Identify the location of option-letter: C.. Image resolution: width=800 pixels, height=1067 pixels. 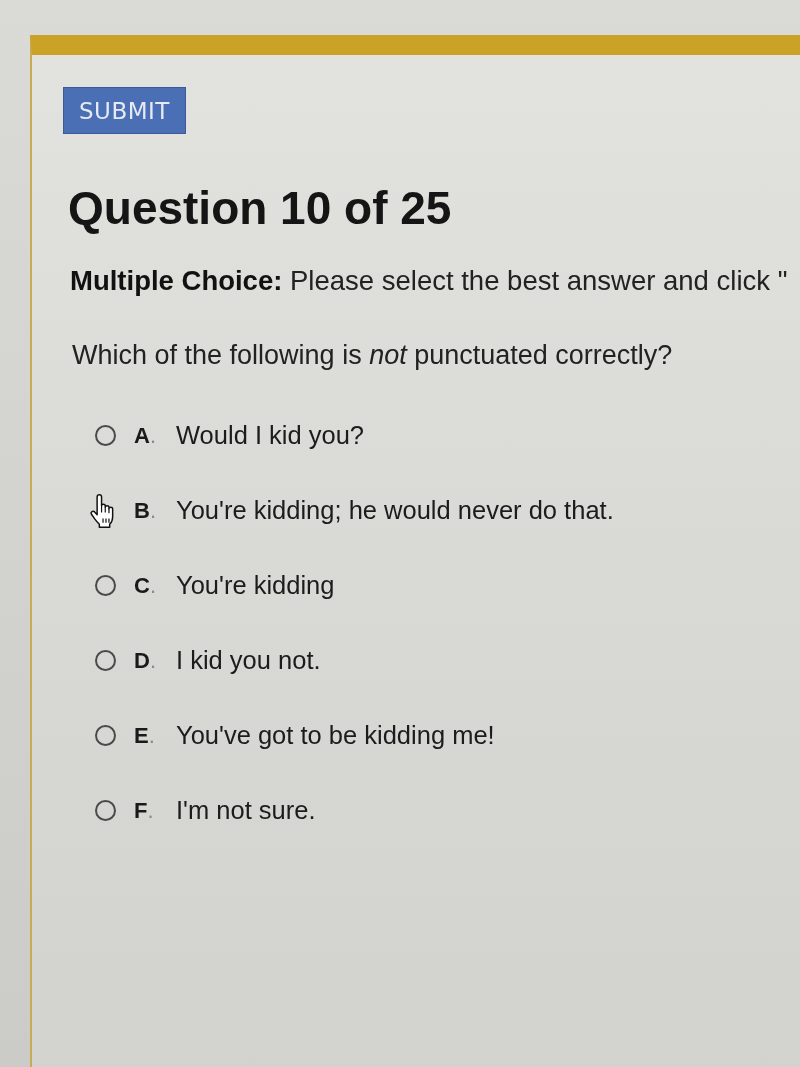
(145, 585).